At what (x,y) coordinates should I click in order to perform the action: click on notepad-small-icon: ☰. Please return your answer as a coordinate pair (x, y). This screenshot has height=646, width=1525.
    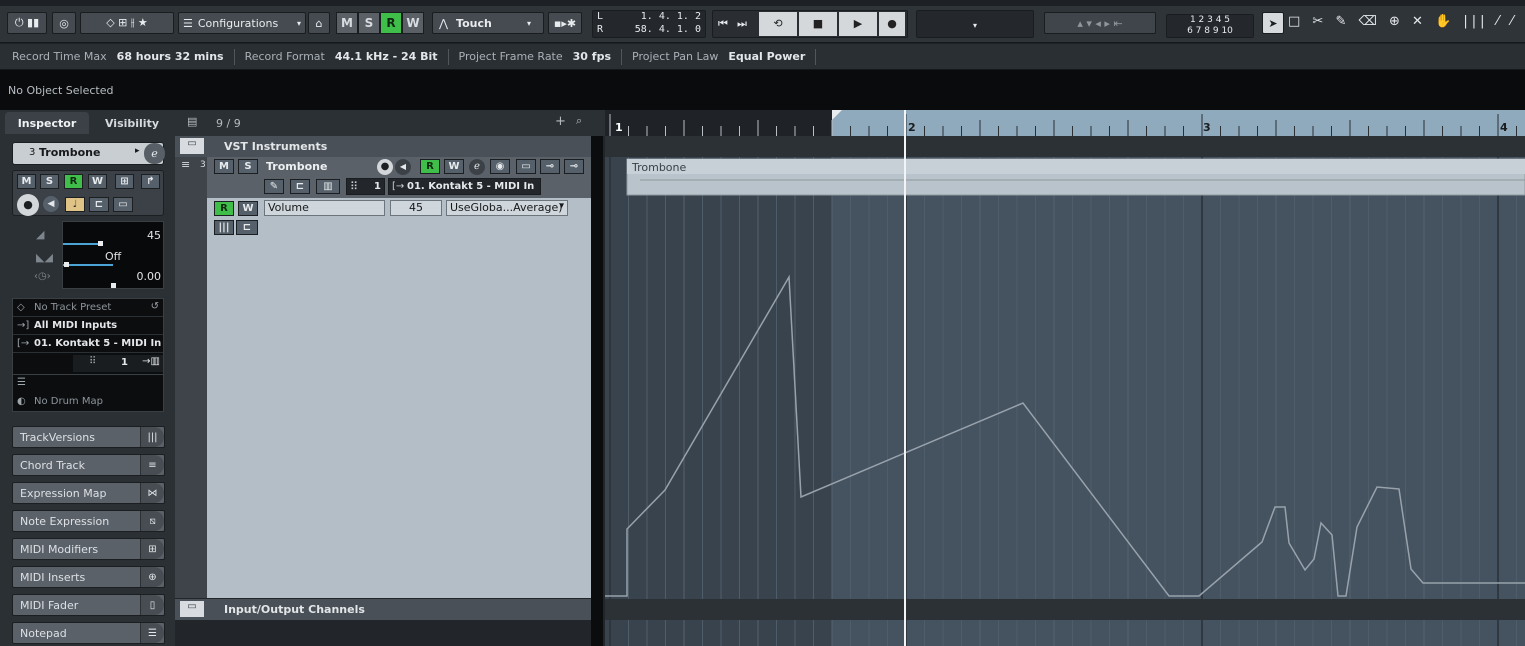
    Looking at the image, I should click on (21, 382).